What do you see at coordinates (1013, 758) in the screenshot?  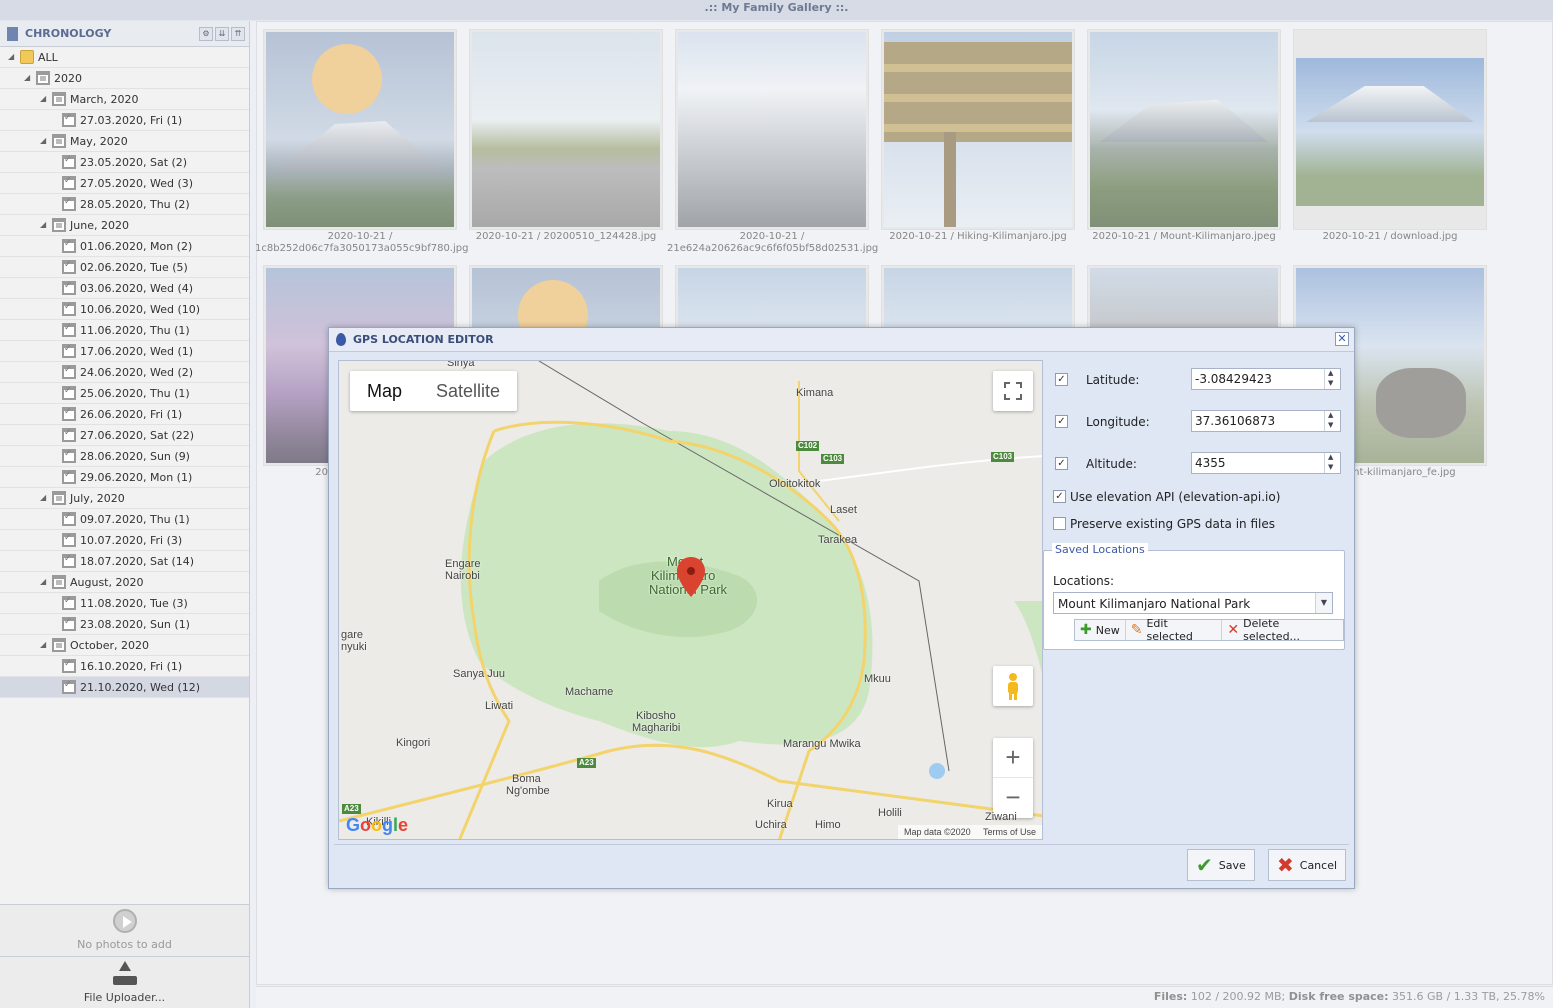 I see `zoom-in-button: +` at bounding box center [1013, 758].